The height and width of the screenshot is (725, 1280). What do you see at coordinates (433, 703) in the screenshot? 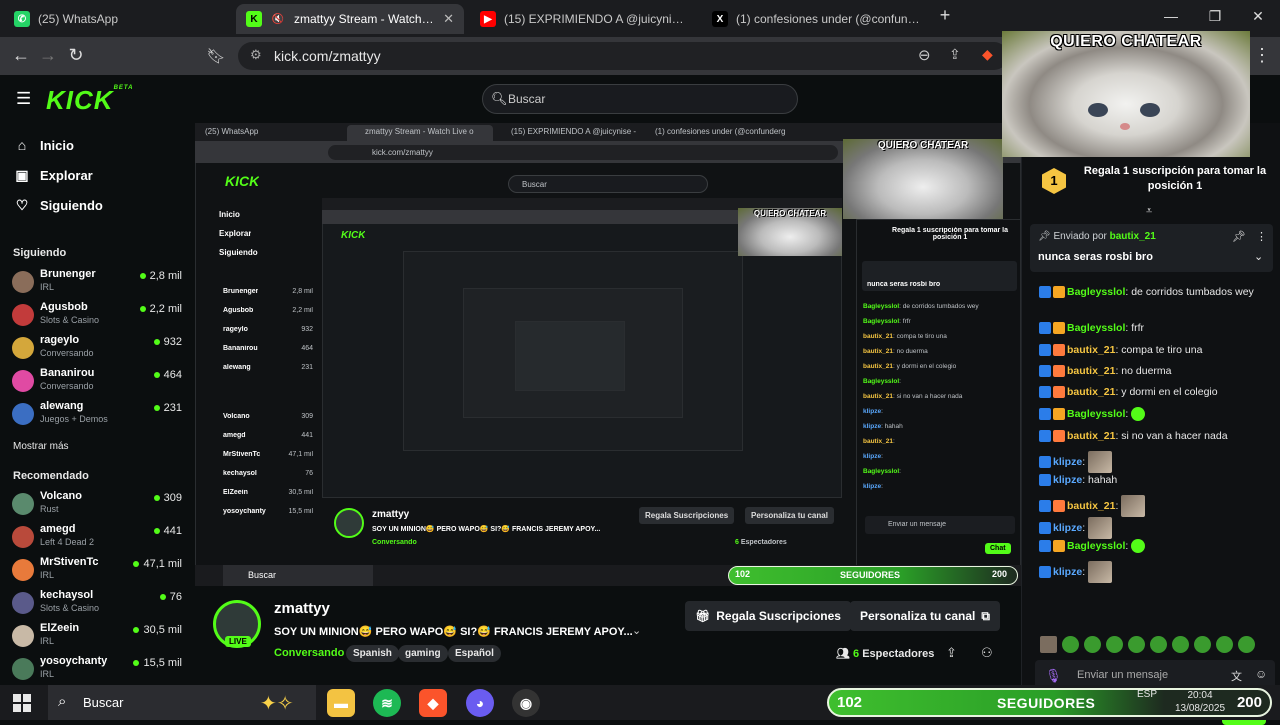
I see `brave-browser-icon: ◆` at bounding box center [433, 703].